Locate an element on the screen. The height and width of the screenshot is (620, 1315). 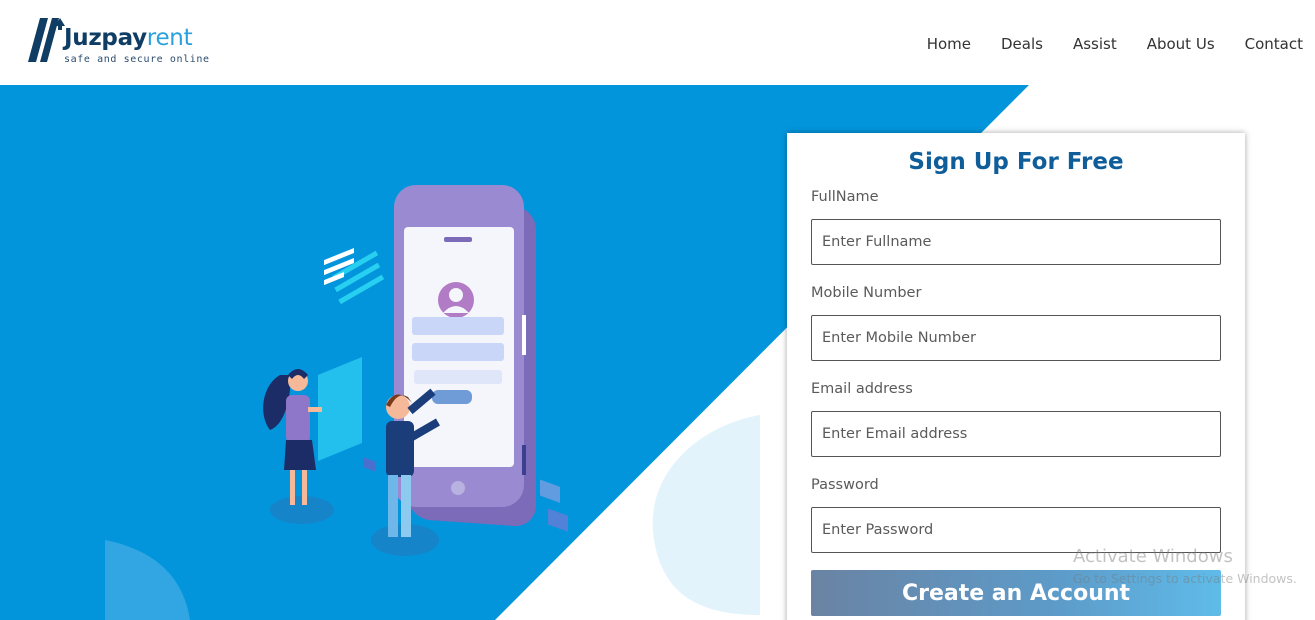
email-address-input is located at coordinates (1016, 434).